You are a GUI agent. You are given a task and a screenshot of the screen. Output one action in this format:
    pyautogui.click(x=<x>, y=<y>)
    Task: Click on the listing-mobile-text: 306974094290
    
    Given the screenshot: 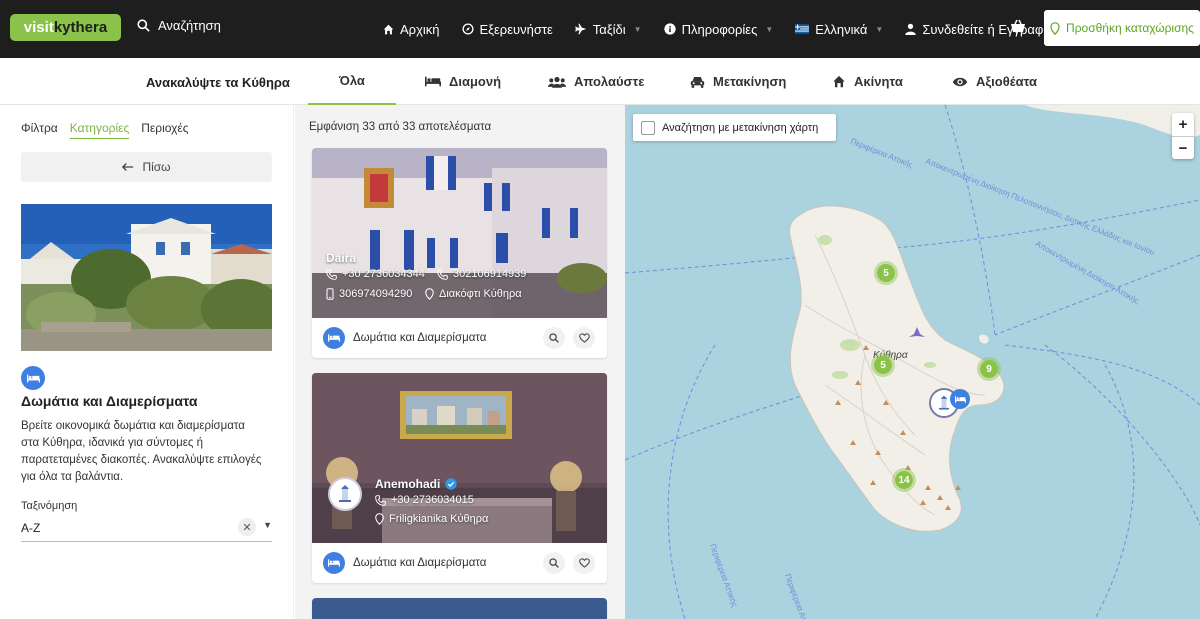 What is the action you would take?
    pyautogui.click(x=376, y=294)
    